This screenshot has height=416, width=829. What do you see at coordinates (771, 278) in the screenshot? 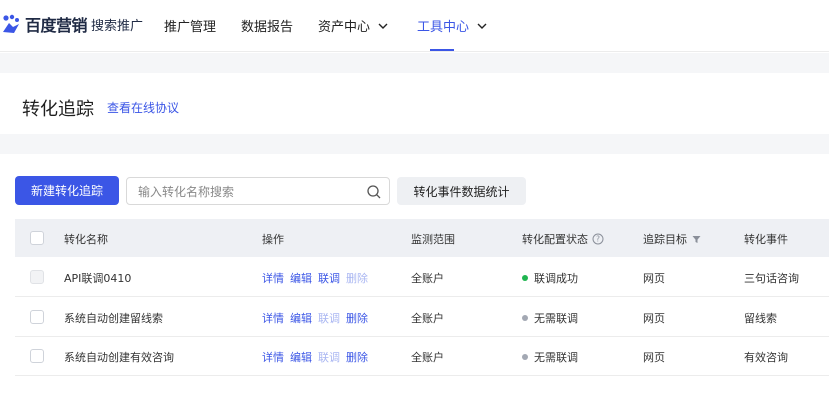
I see `conversion-event: 三句话咨询` at bounding box center [771, 278].